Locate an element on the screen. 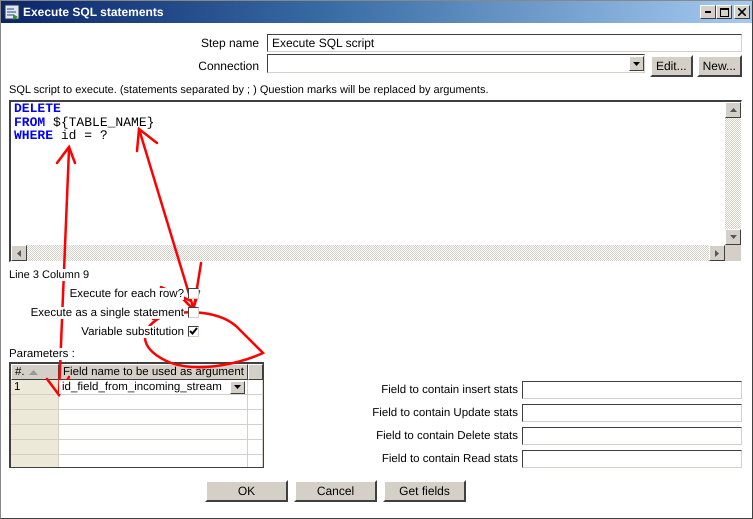 This screenshot has height=519, width=753. step-name-field: Execute SQL script is located at coordinates (504, 43).